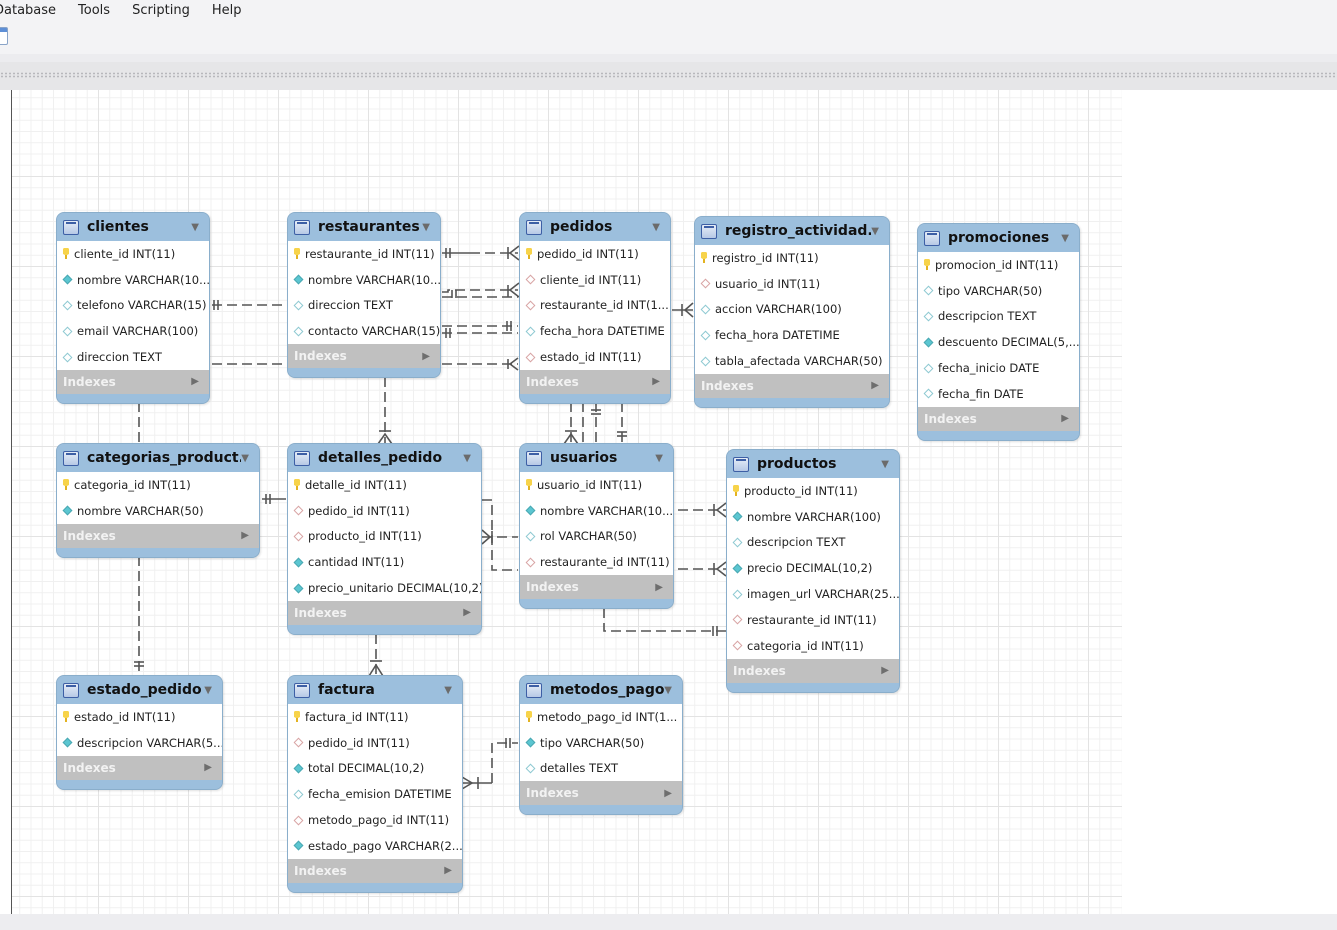 The image size is (1337, 930). Describe the element at coordinates (595, 227) in the screenshot. I see `table-header: pedidos ▼` at that location.